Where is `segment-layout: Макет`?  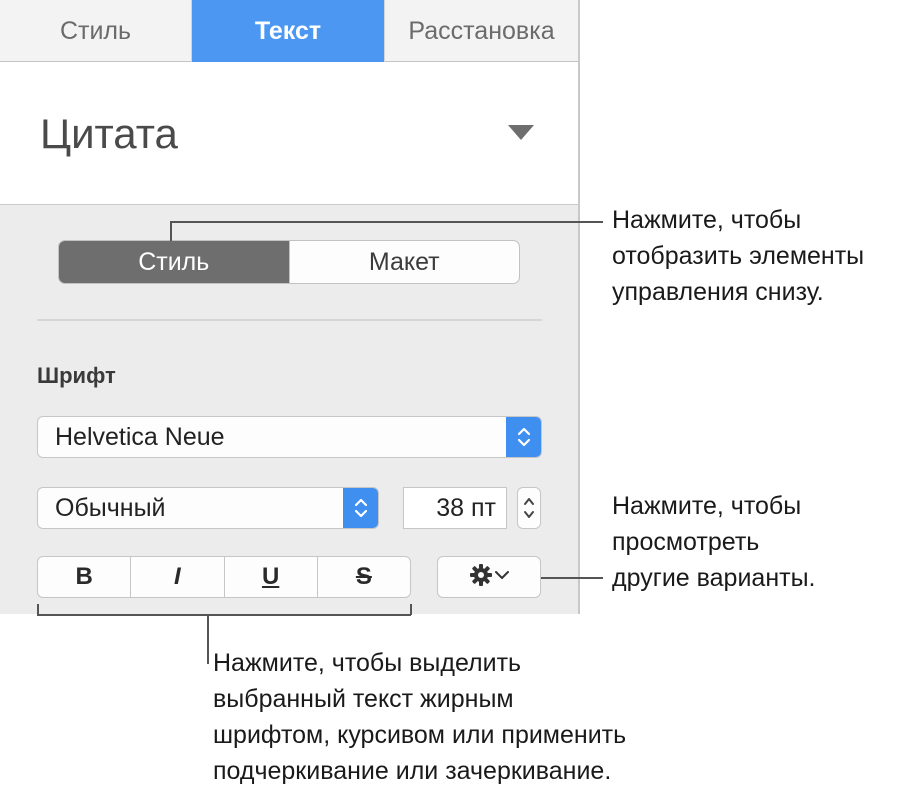 segment-layout: Макет is located at coordinates (404, 262).